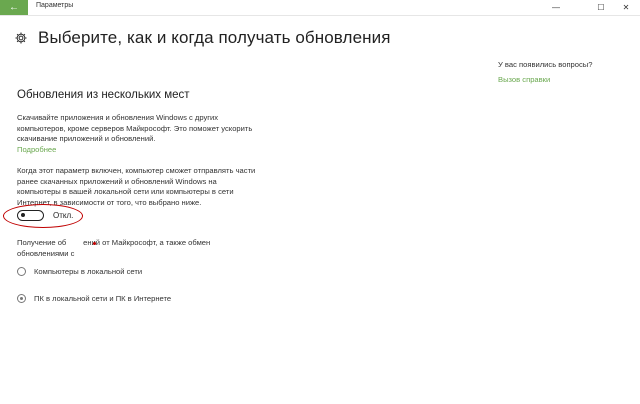 This screenshot has width=640, height=404. Describe the element at coordinates (36, 149) in the screenshot. I see `more-info-link: Подробнее` at that location.